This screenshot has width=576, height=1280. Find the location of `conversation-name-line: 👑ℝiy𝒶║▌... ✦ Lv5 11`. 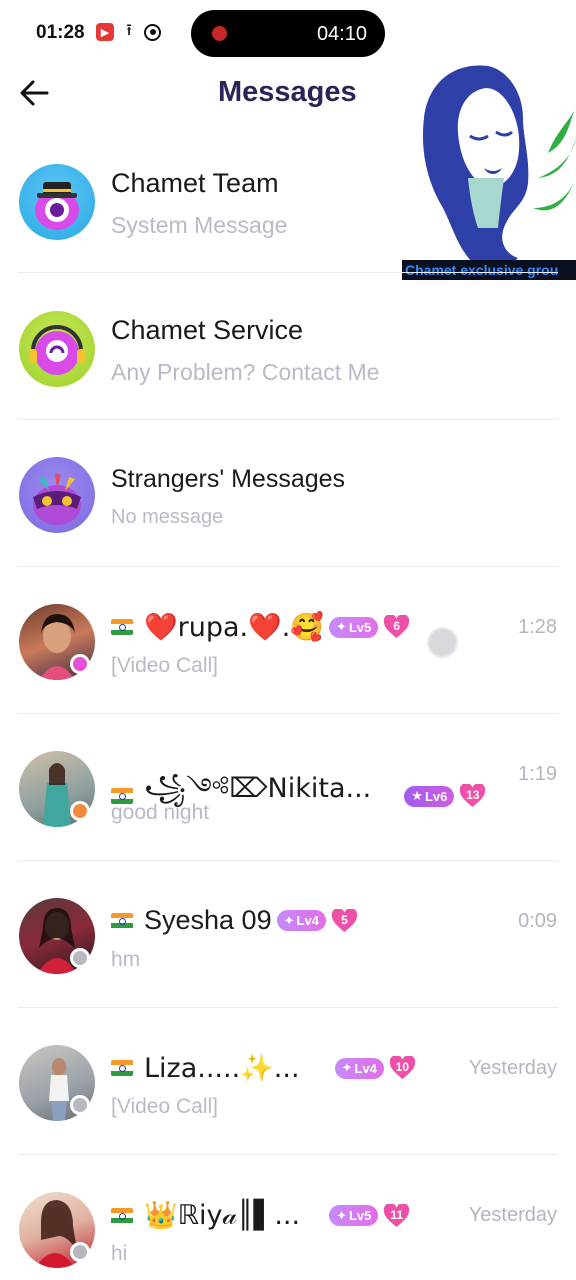

conversation-name-line: 👑ℝiy𝒶║▌... ✦ Lv5 11 is located at coordinates (260, 1215).